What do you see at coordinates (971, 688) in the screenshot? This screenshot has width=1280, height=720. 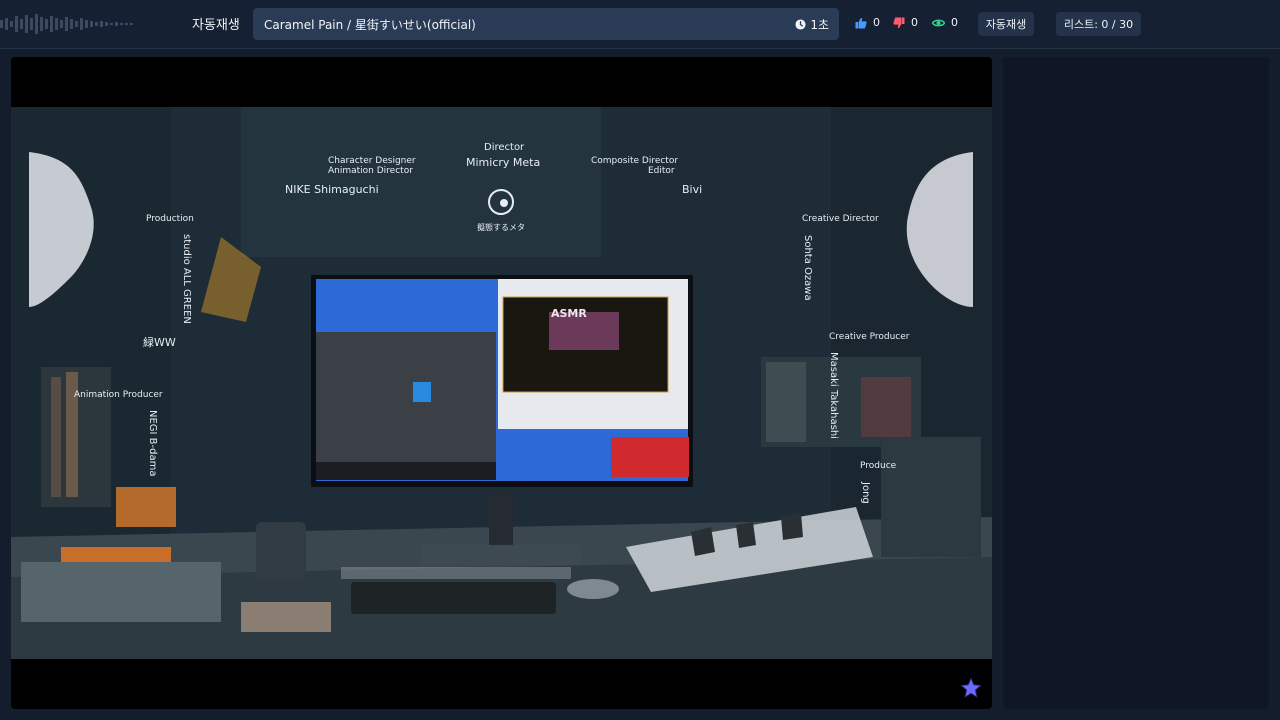 I see `star-icon` at bounding box center [971, 688].